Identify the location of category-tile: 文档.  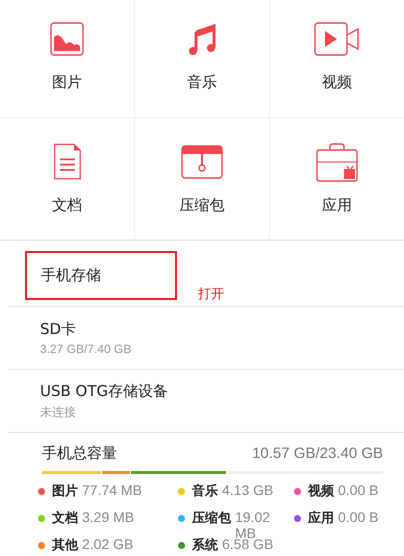
(67, 179).